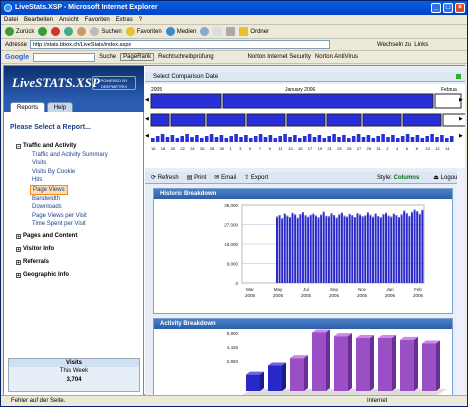  Describe the element at coordinates (197, 177) in the screenshot. I see `print-button: ▤ Print` at that location.